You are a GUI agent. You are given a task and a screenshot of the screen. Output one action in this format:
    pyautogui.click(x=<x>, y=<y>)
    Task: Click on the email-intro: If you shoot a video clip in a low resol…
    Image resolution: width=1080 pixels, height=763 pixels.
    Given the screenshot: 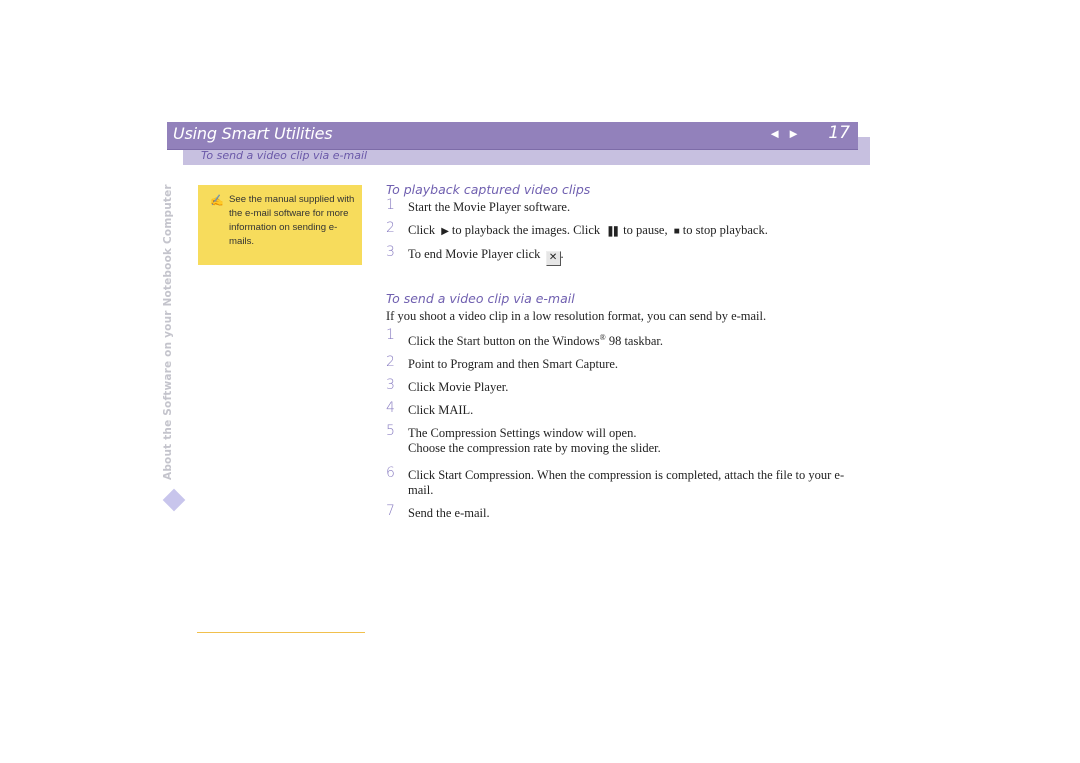 What is the action you would take?
    pyautogui.click(x=576, y=316)
    